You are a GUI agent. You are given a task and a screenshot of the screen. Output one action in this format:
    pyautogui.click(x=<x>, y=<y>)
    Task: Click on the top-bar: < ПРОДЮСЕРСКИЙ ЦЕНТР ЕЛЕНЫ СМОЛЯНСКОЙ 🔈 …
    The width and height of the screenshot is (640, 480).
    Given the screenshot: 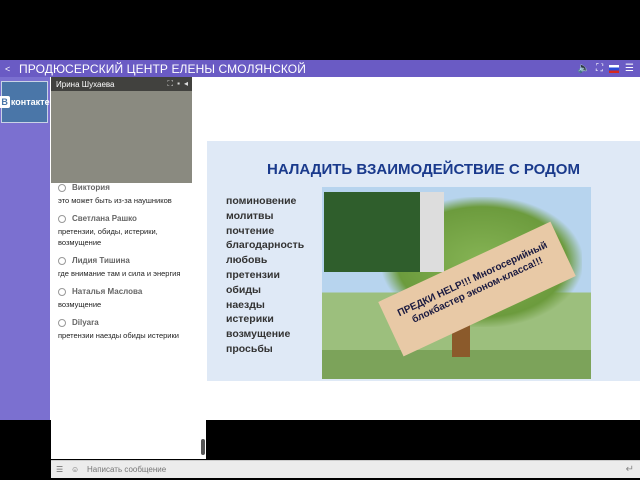 What is the action you would take?
    pyautogui.click(x=320, y=68)
    